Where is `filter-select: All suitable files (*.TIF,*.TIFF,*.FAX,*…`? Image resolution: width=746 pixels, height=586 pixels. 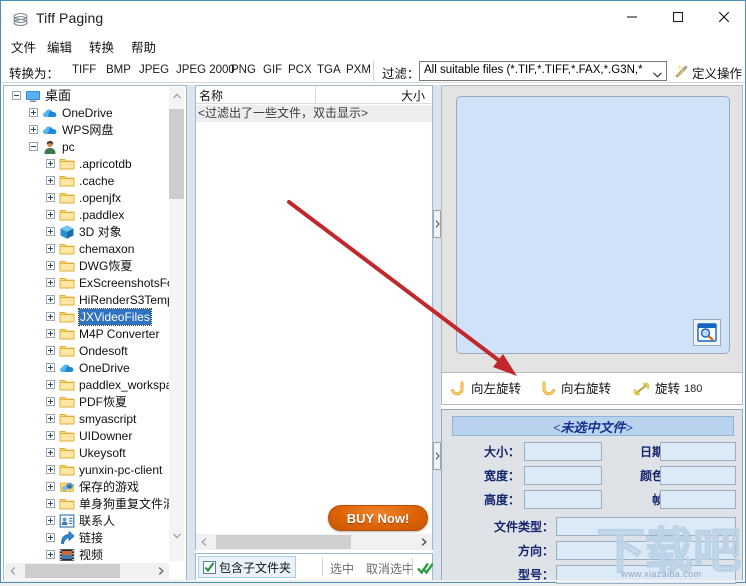 filter-select: All suitable files (*.TIF,*.TIFF,*.FAX,*… is located at coordinates (543, 71).